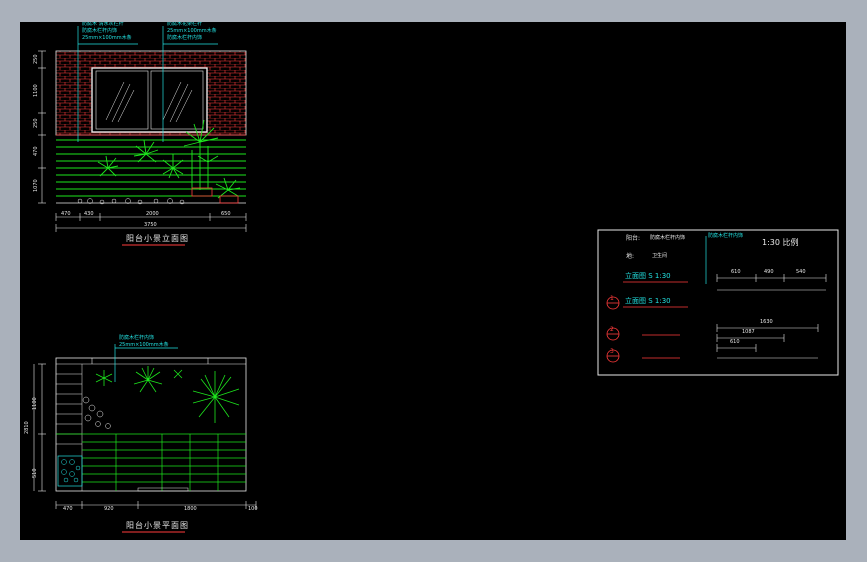 The width and height of the screenshot is (867, 562). What do you see at coordinates (648, 276) in the screenshot?
I see `legend-elevation-row1: 立面图 S 1:30` at bounding box center [648, 276].